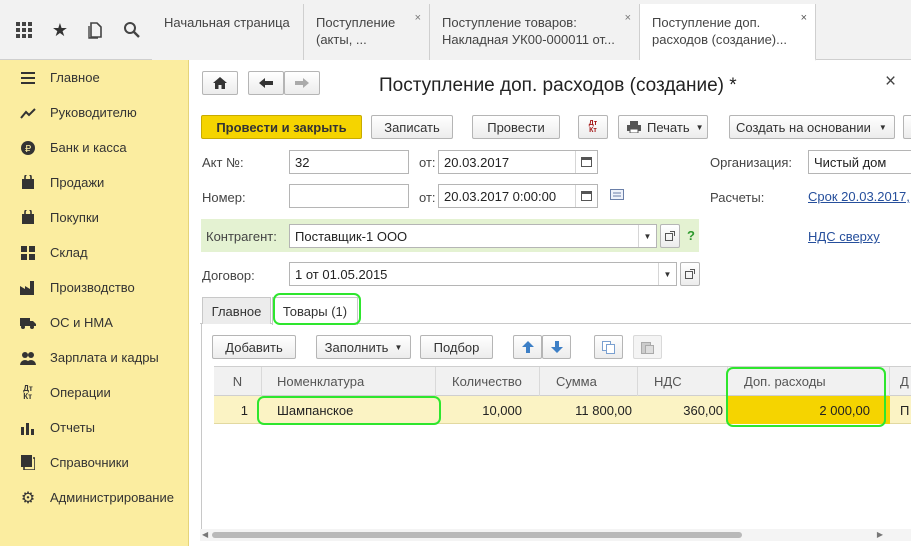 Image resolution: width=911 pixels, height=546 pixels. What do you see at coordinates (412, 127) in the screenshot?
I see `save-button: Записать` at bounding box center [412, 127].